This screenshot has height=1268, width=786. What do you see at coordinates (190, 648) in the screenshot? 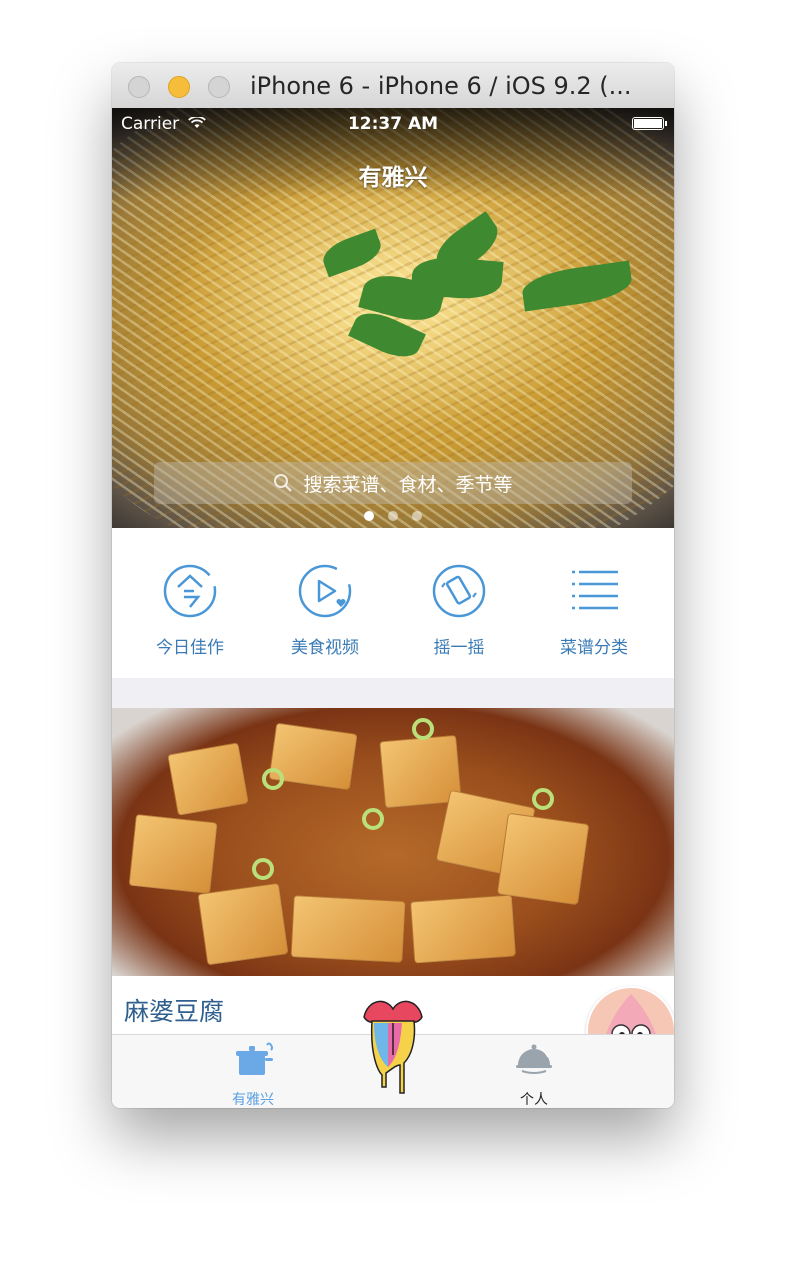
I see `shortcut-label: 今日佳作` at bounding box center [190, 648].